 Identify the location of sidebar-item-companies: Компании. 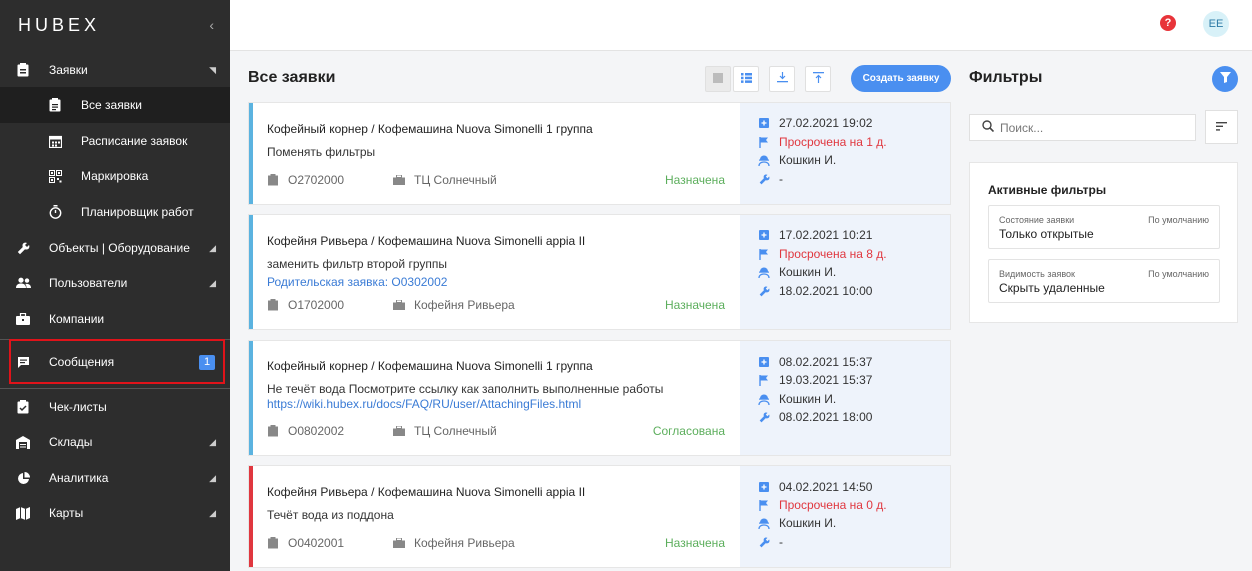
(115, 319).